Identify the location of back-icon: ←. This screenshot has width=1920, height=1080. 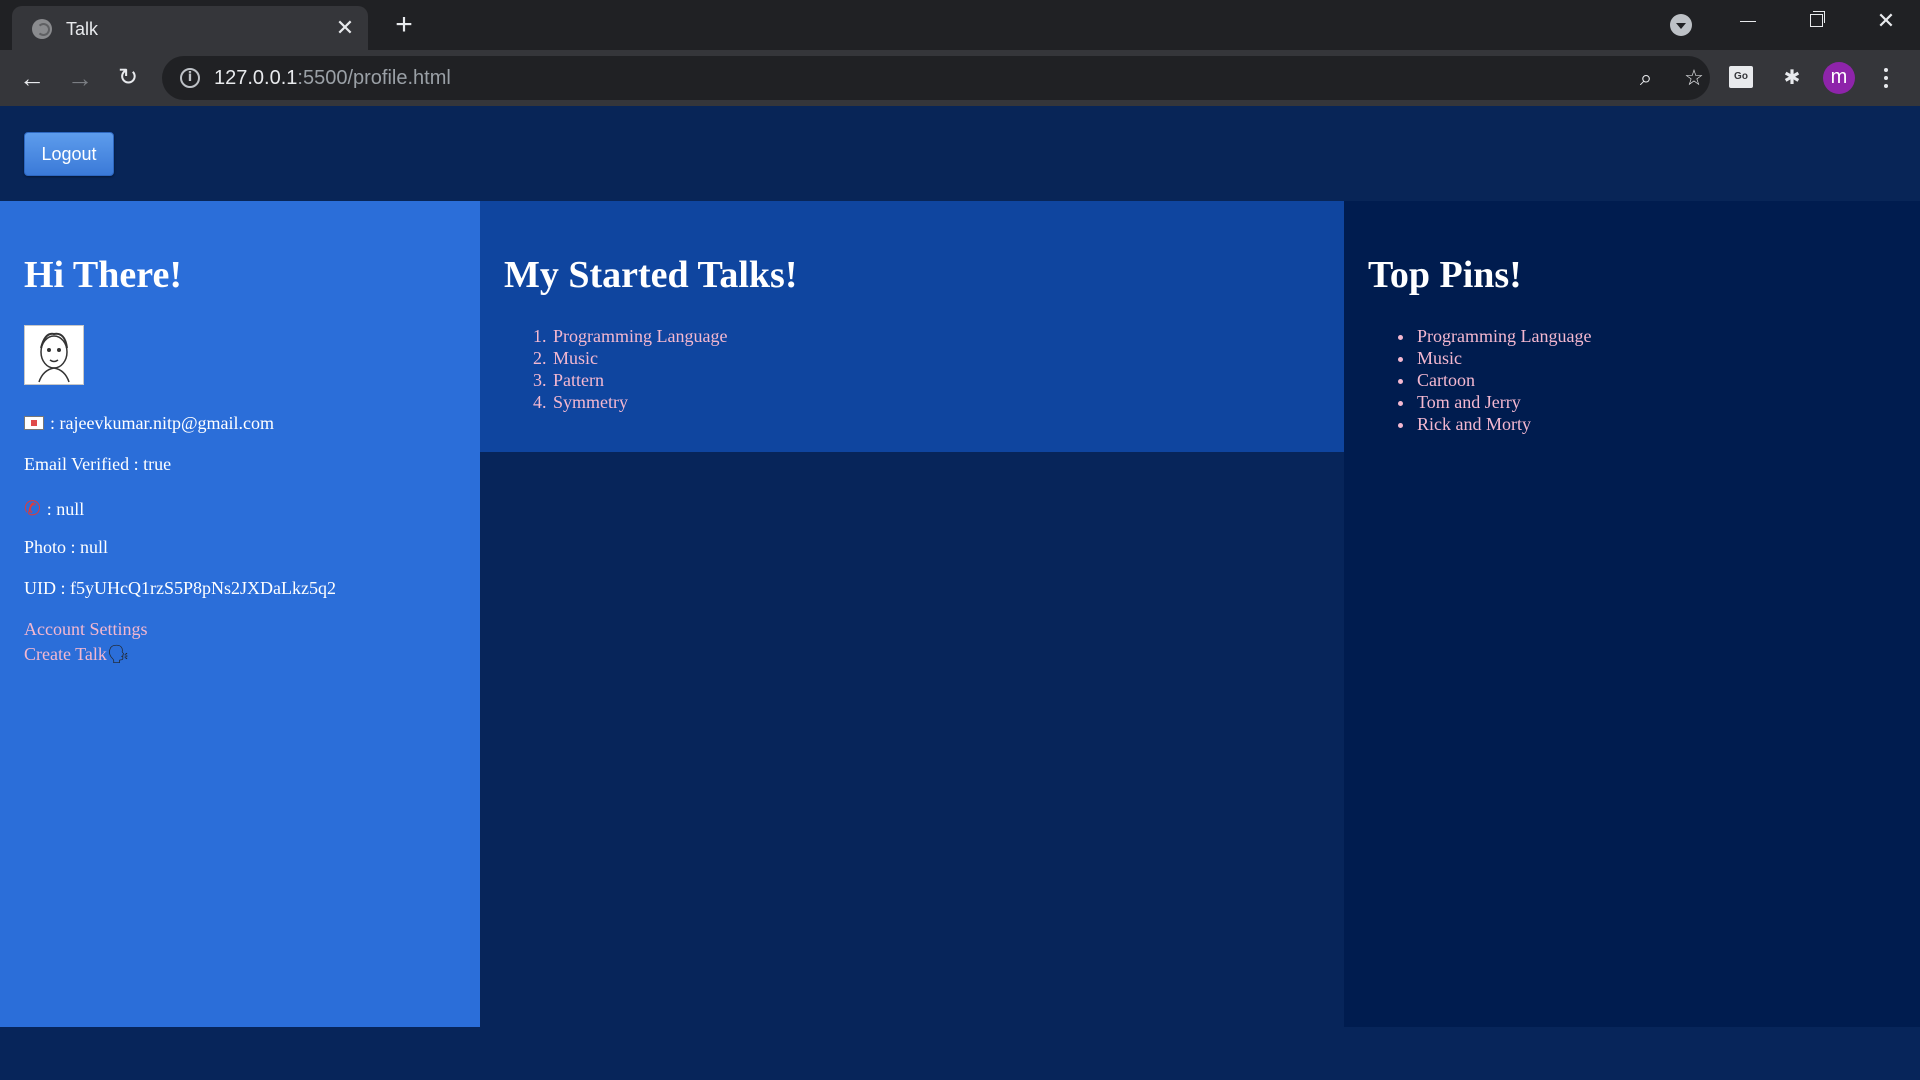
(32, 78).